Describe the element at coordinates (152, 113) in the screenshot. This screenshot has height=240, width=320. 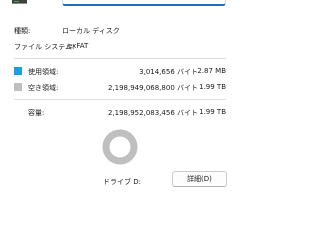
I see `capacity-bytes: 2,198,952,083,456 バイト` at that location.